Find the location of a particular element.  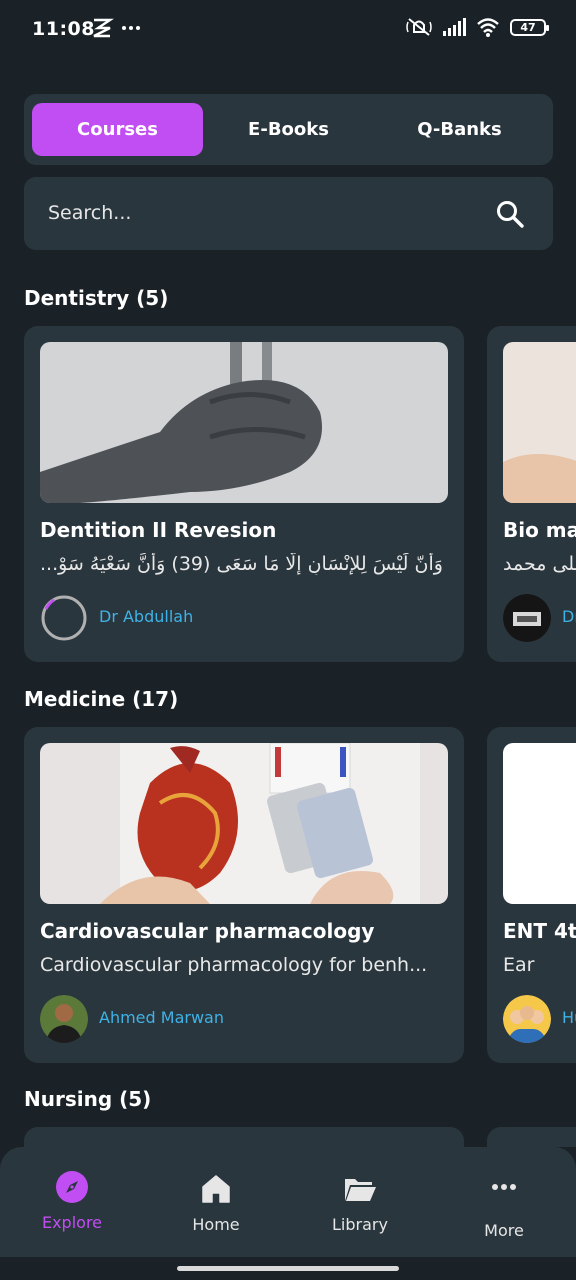

course-row-nursing is located at coordinates (300, 1137).